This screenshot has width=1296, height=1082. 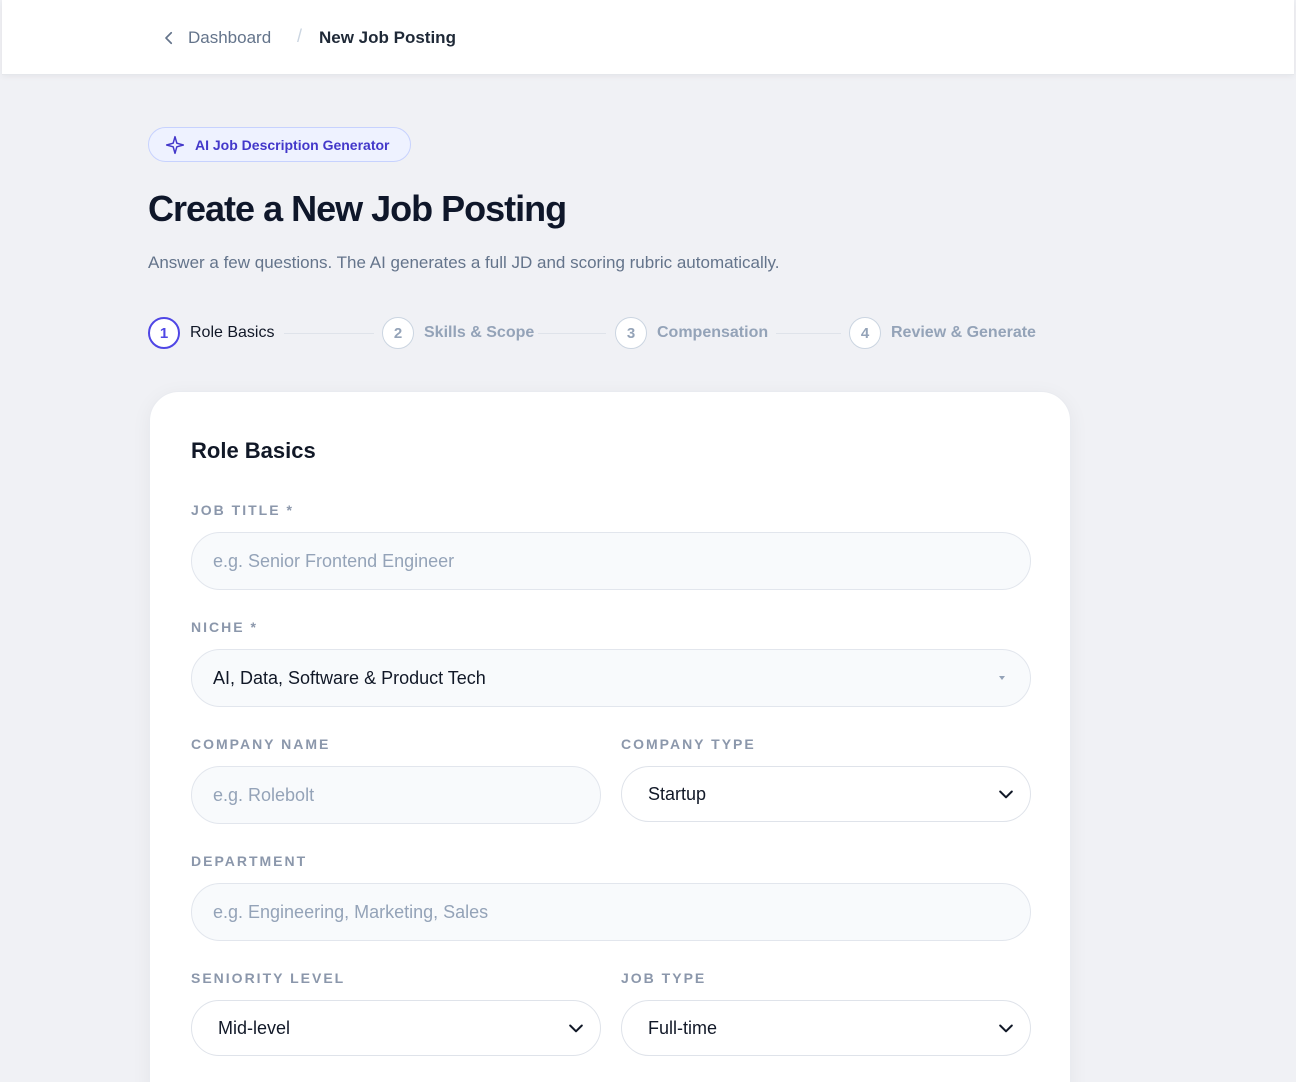 What do you see at coordinates (631, 333) in the screenshot?
I see `step-number: 3` at bounding box center [631, 333].